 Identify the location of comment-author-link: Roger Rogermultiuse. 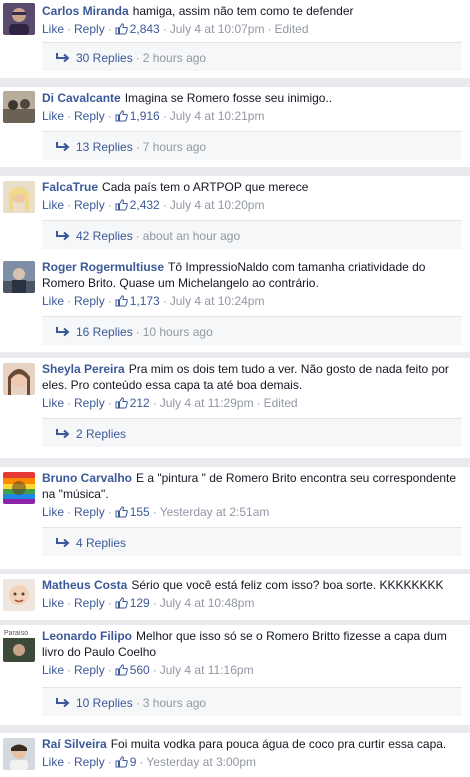
(103, 267).